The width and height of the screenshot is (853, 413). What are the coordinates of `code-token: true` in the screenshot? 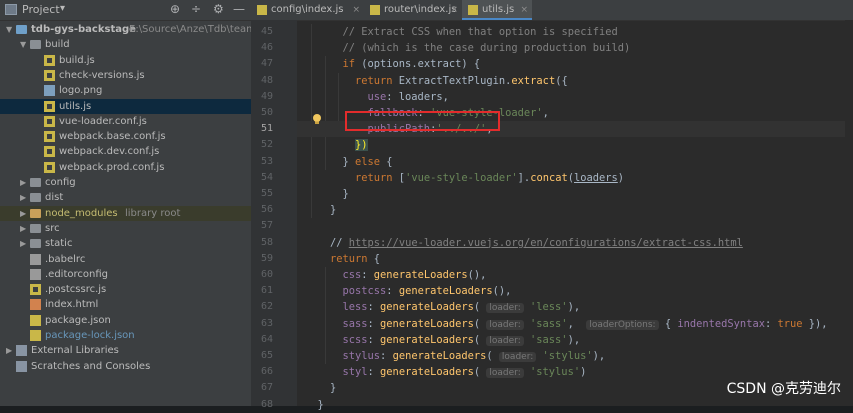 It's located at (790, 323).